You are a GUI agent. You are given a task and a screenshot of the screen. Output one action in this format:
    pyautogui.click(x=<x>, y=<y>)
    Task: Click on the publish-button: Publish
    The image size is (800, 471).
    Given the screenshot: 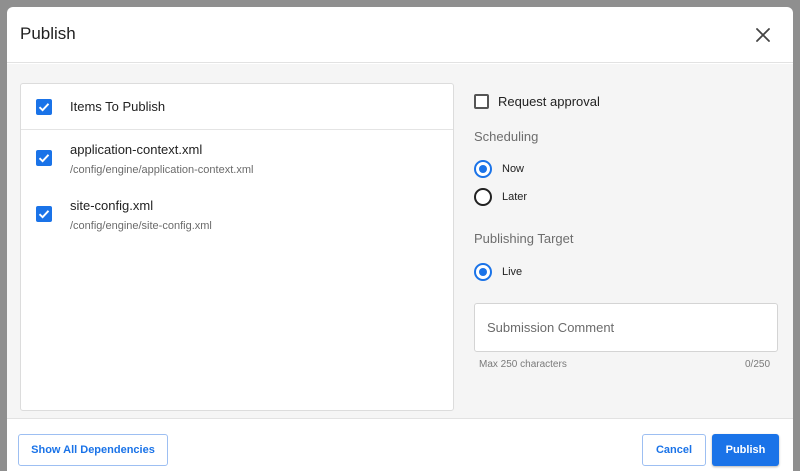 What is the action you would take?
    pyautogui.click(x=745, y=450)
    